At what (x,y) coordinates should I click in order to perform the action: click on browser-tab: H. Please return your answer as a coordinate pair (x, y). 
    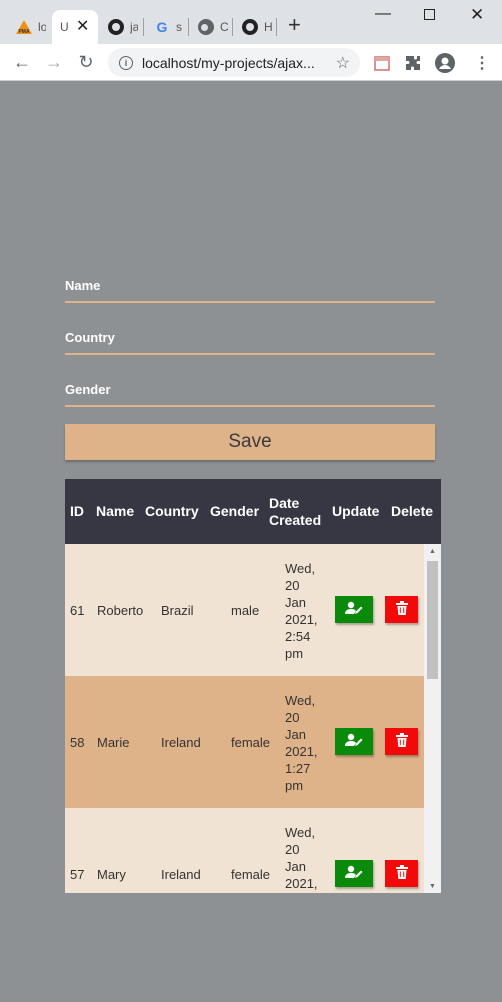
    Looking at the image, I should click on (254, 27).